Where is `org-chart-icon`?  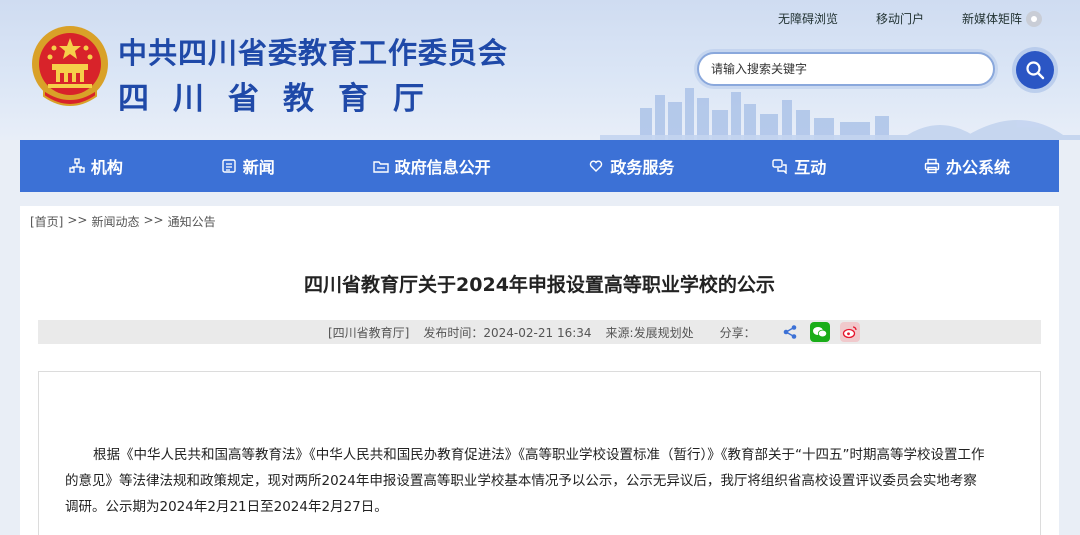
org-chart-icon is located at coordinates (77, 165).